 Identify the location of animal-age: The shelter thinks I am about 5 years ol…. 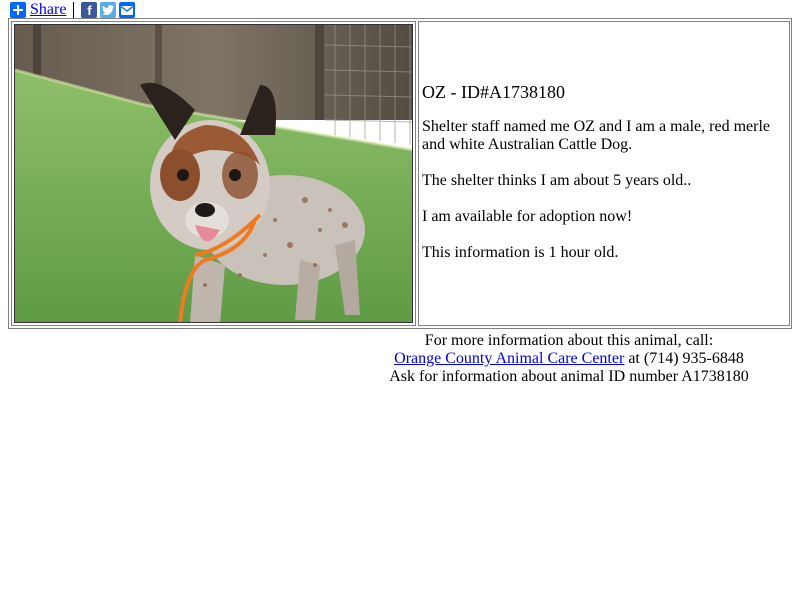
(557, 180).